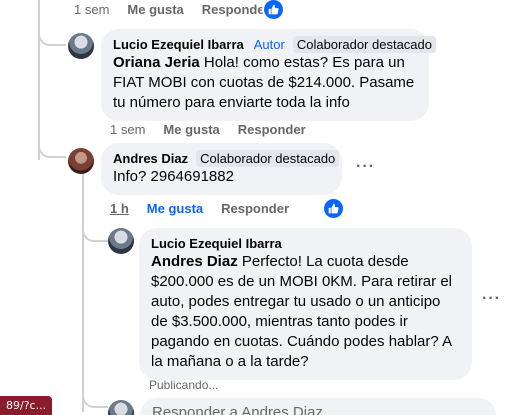 The height and width of the screenshot is (415, 528). Describe the element at coordinates (83, 292) in the screenshot. I see `thread-line-nested` at that location.